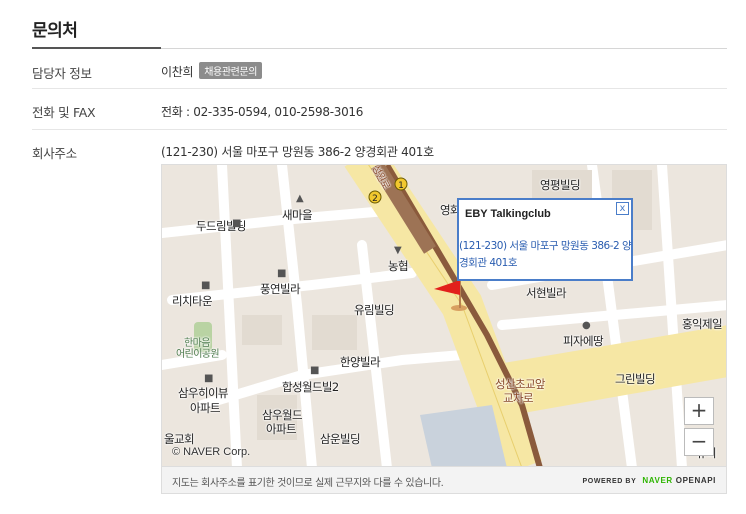  I want to click on map-copyright: © NAVER Corp., so click(211, 452).